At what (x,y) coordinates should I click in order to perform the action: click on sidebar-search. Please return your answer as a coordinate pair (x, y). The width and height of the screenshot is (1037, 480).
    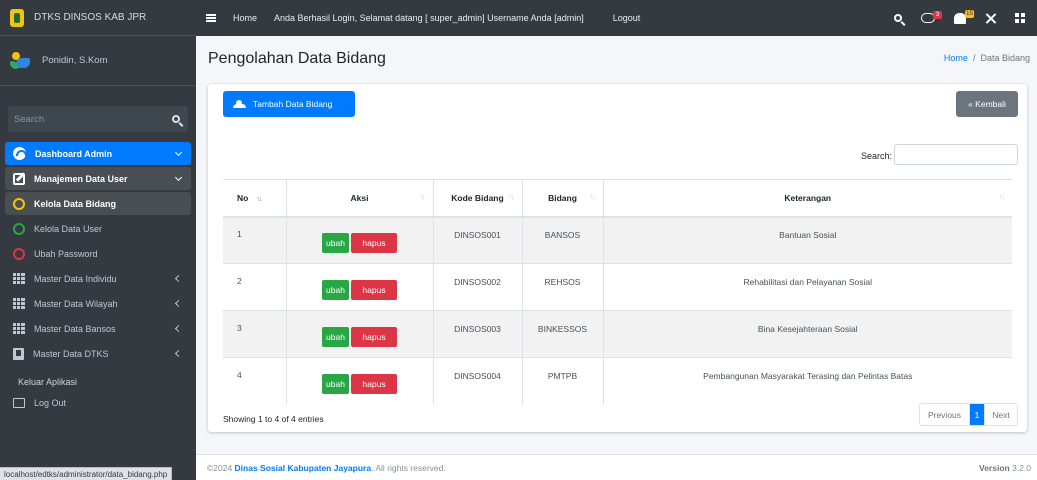
    Looking at the image, I should click on (98, 119).